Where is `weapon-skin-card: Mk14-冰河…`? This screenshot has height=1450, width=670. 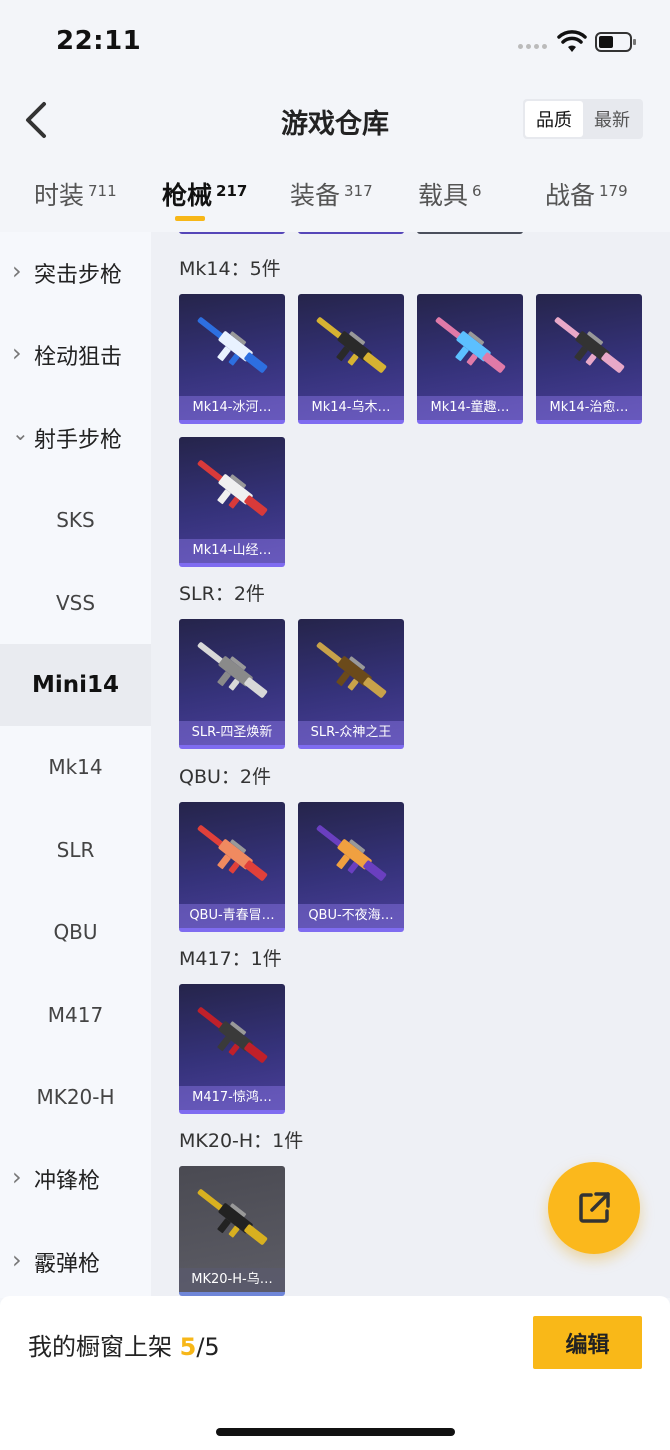
weapon-skin-card: Mk14-冰河… is located at coordinates (232, 359).